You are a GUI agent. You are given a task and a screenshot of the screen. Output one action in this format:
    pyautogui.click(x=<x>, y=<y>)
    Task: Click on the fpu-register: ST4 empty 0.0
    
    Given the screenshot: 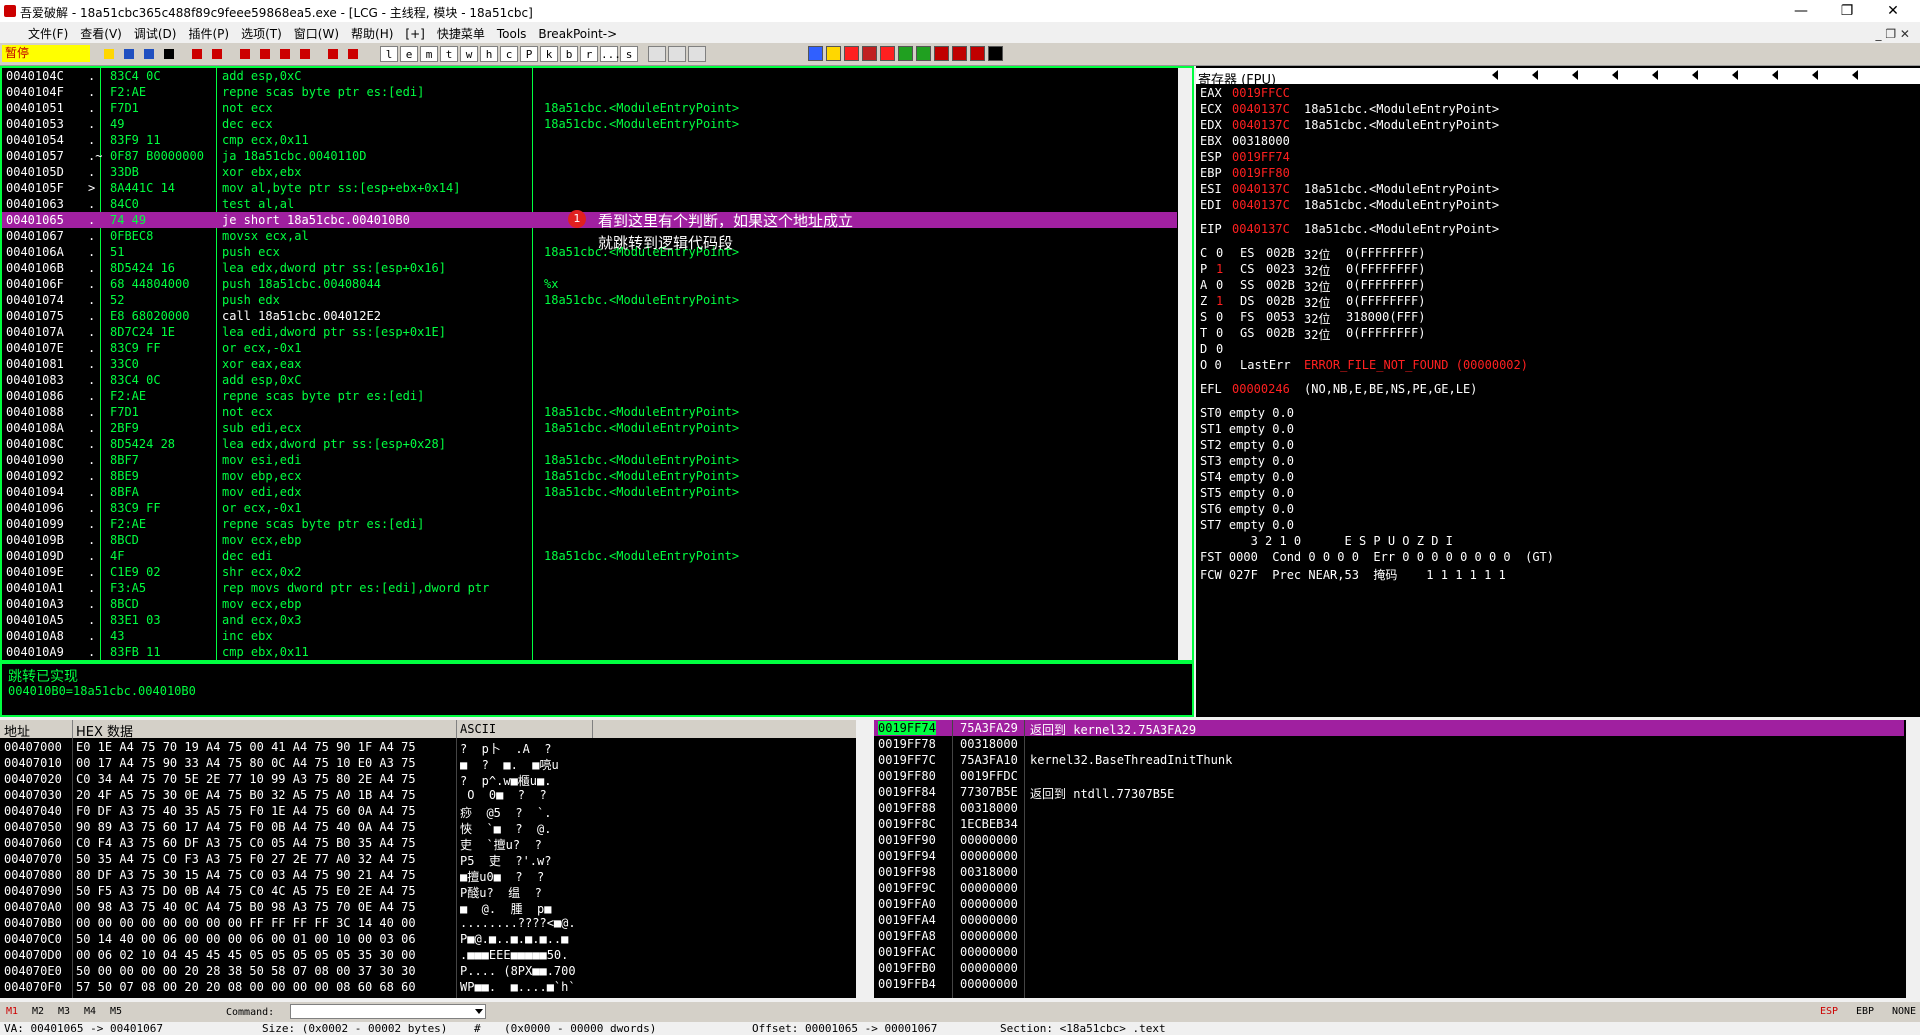 What is the action you would take?
    pyautogui.click(x=1247, y=477)
    